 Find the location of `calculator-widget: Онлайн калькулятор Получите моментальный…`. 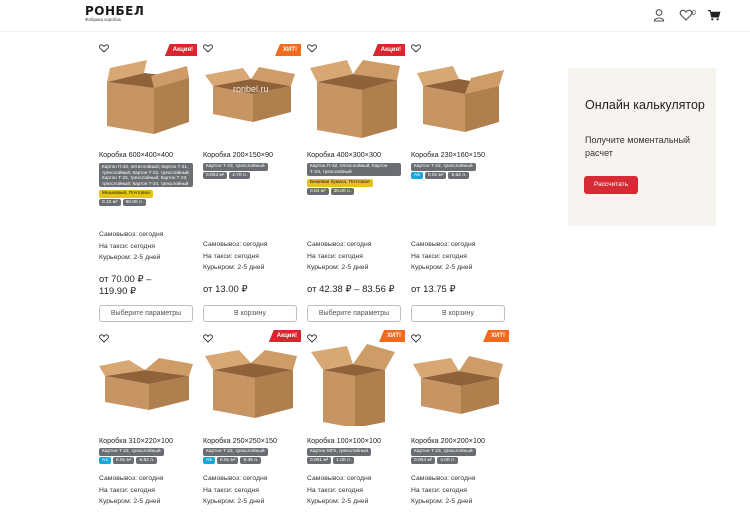

calculator-widget: Онлайн калькулятор Получите моментальный… is located at coordinates (642, 147).